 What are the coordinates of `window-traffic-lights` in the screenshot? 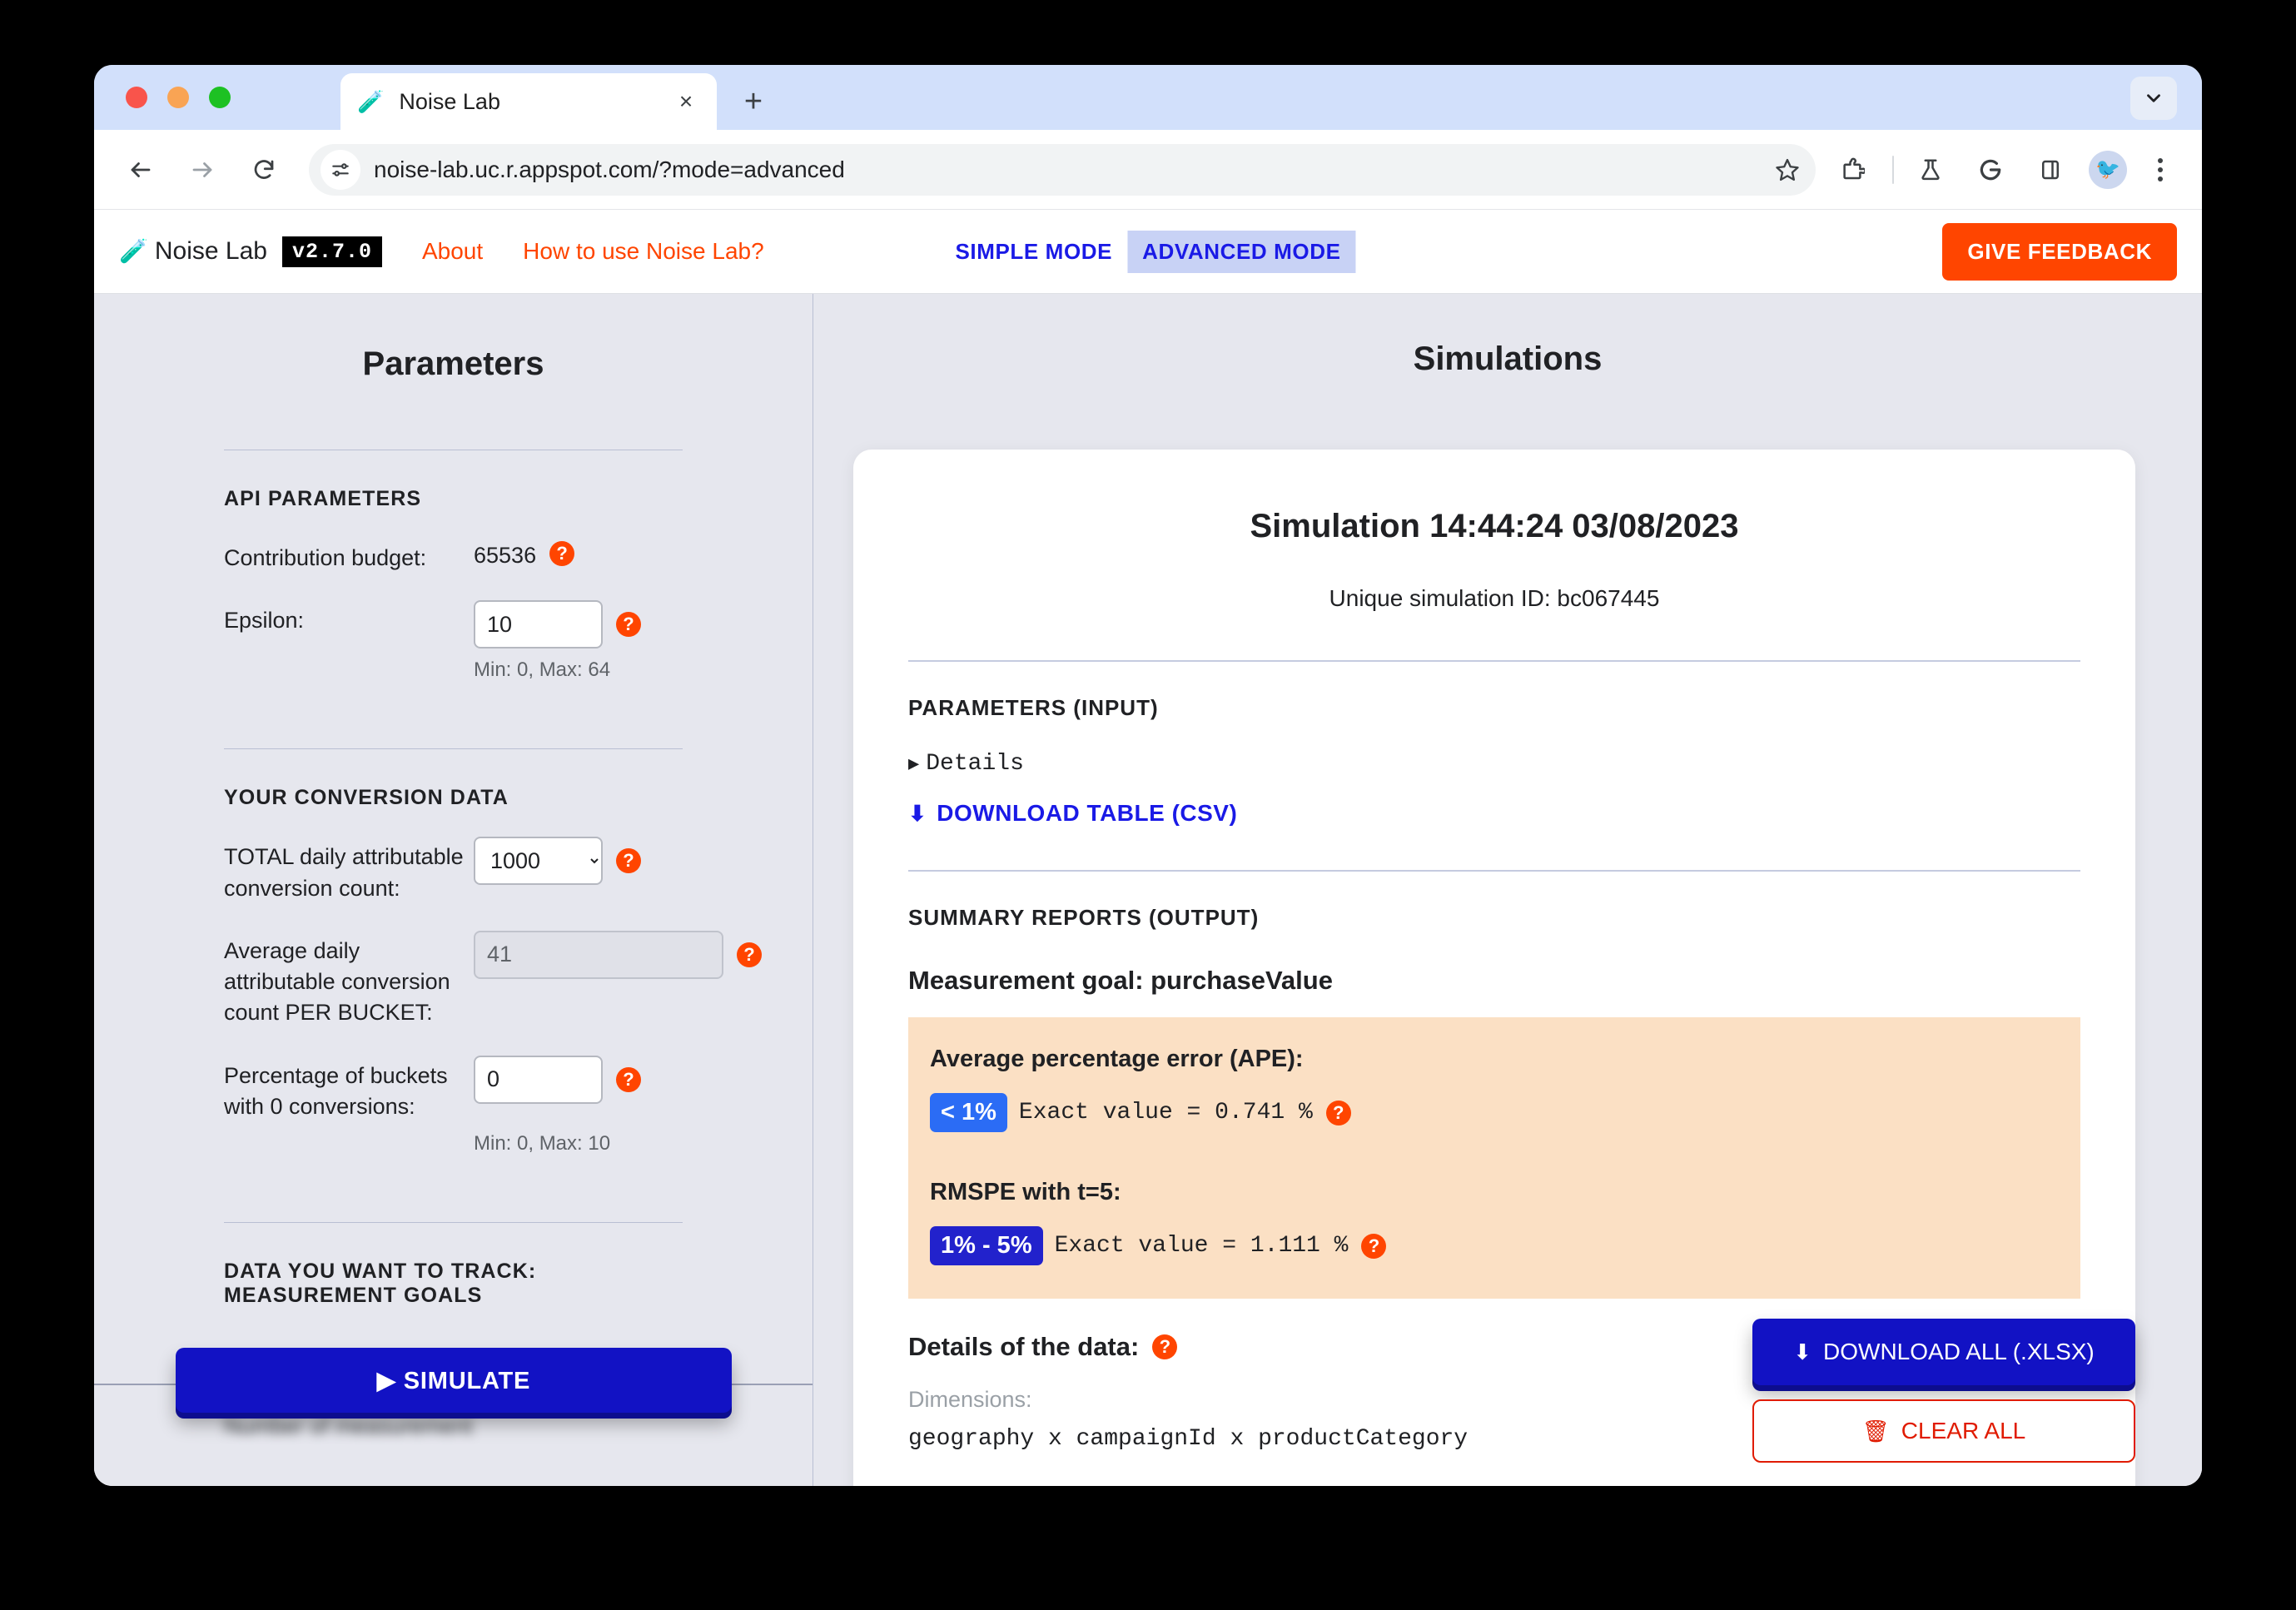 It's located at (178, 97).